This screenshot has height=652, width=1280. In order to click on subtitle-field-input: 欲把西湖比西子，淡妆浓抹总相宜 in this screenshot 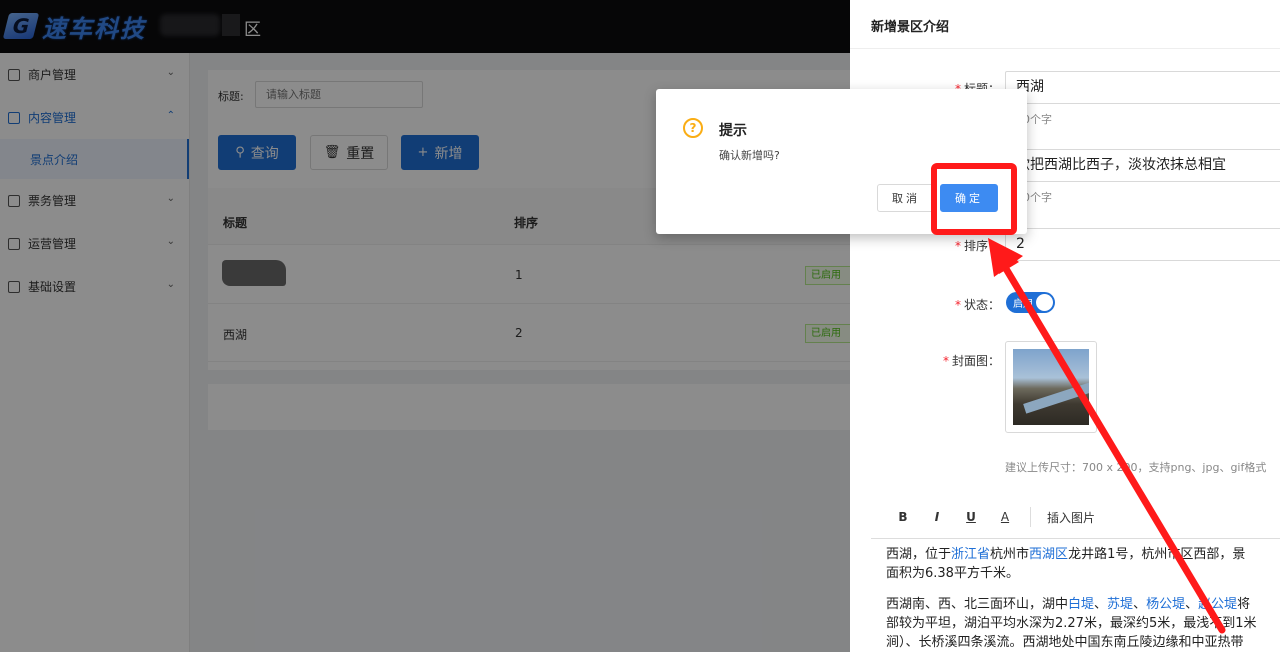, I will do `click(1142, 165)`.